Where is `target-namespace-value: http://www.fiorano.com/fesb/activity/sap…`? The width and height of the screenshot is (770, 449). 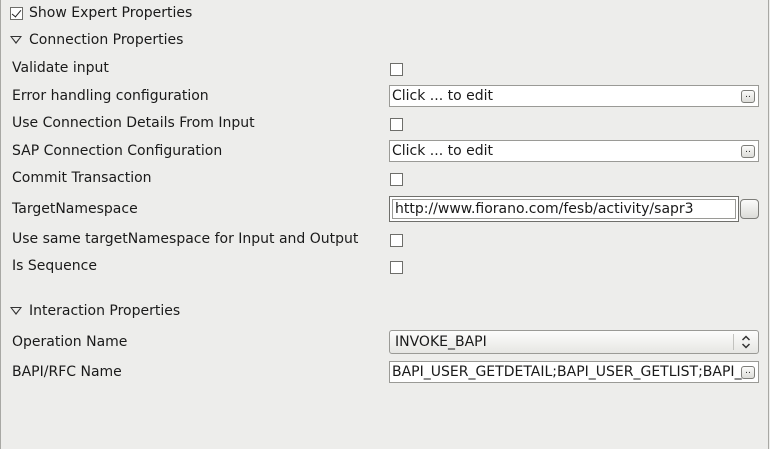 target-namespace-value: http://www.fiorano.com/fesb/activity/sap… is located at coordinates (564, 209).